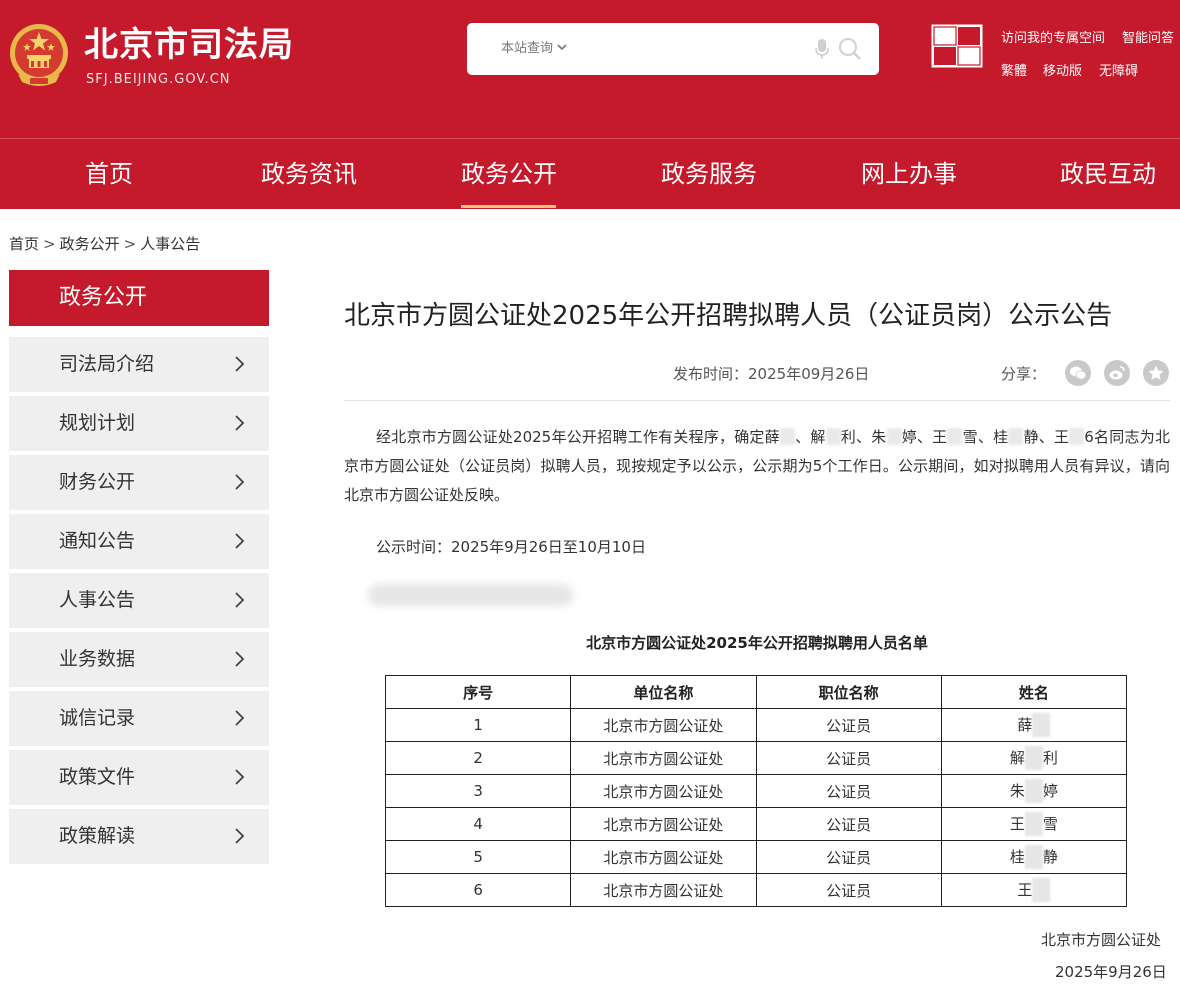 The image size is (1180, 987). I want to click on breadcrumb-home: 首页, so click(24, 244).